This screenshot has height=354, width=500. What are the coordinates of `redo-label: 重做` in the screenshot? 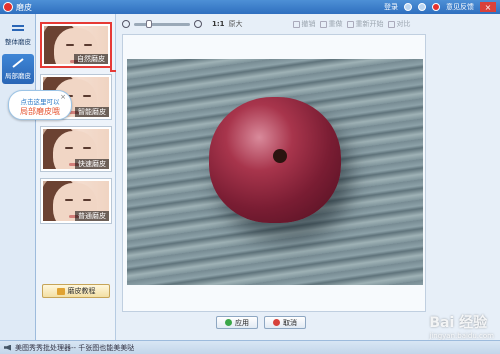 It's located at (335, 24).